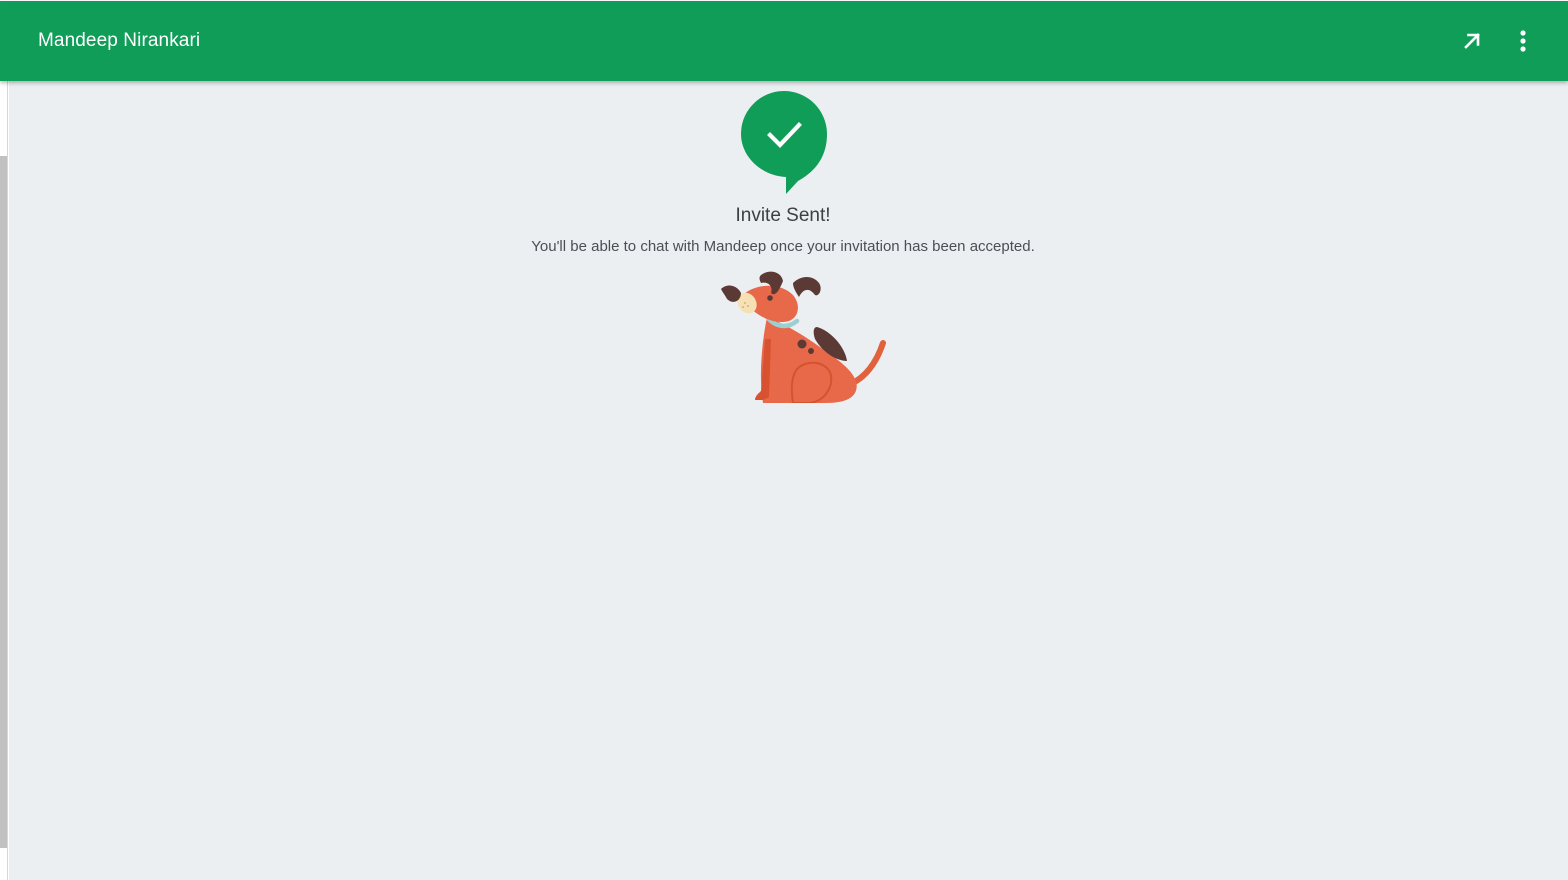 The image size is (1568, 880). Describe the element at coordinates (803, 337) in the screenshot. I see `sitting-dog-illustration` at that location.